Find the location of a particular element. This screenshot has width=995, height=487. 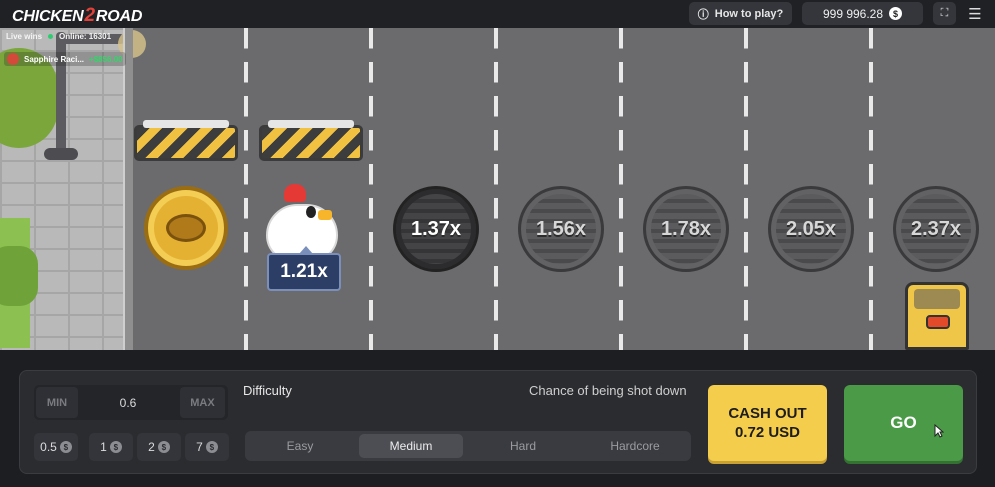

mouse-cursor-icon is located at coordinates (939, 431).